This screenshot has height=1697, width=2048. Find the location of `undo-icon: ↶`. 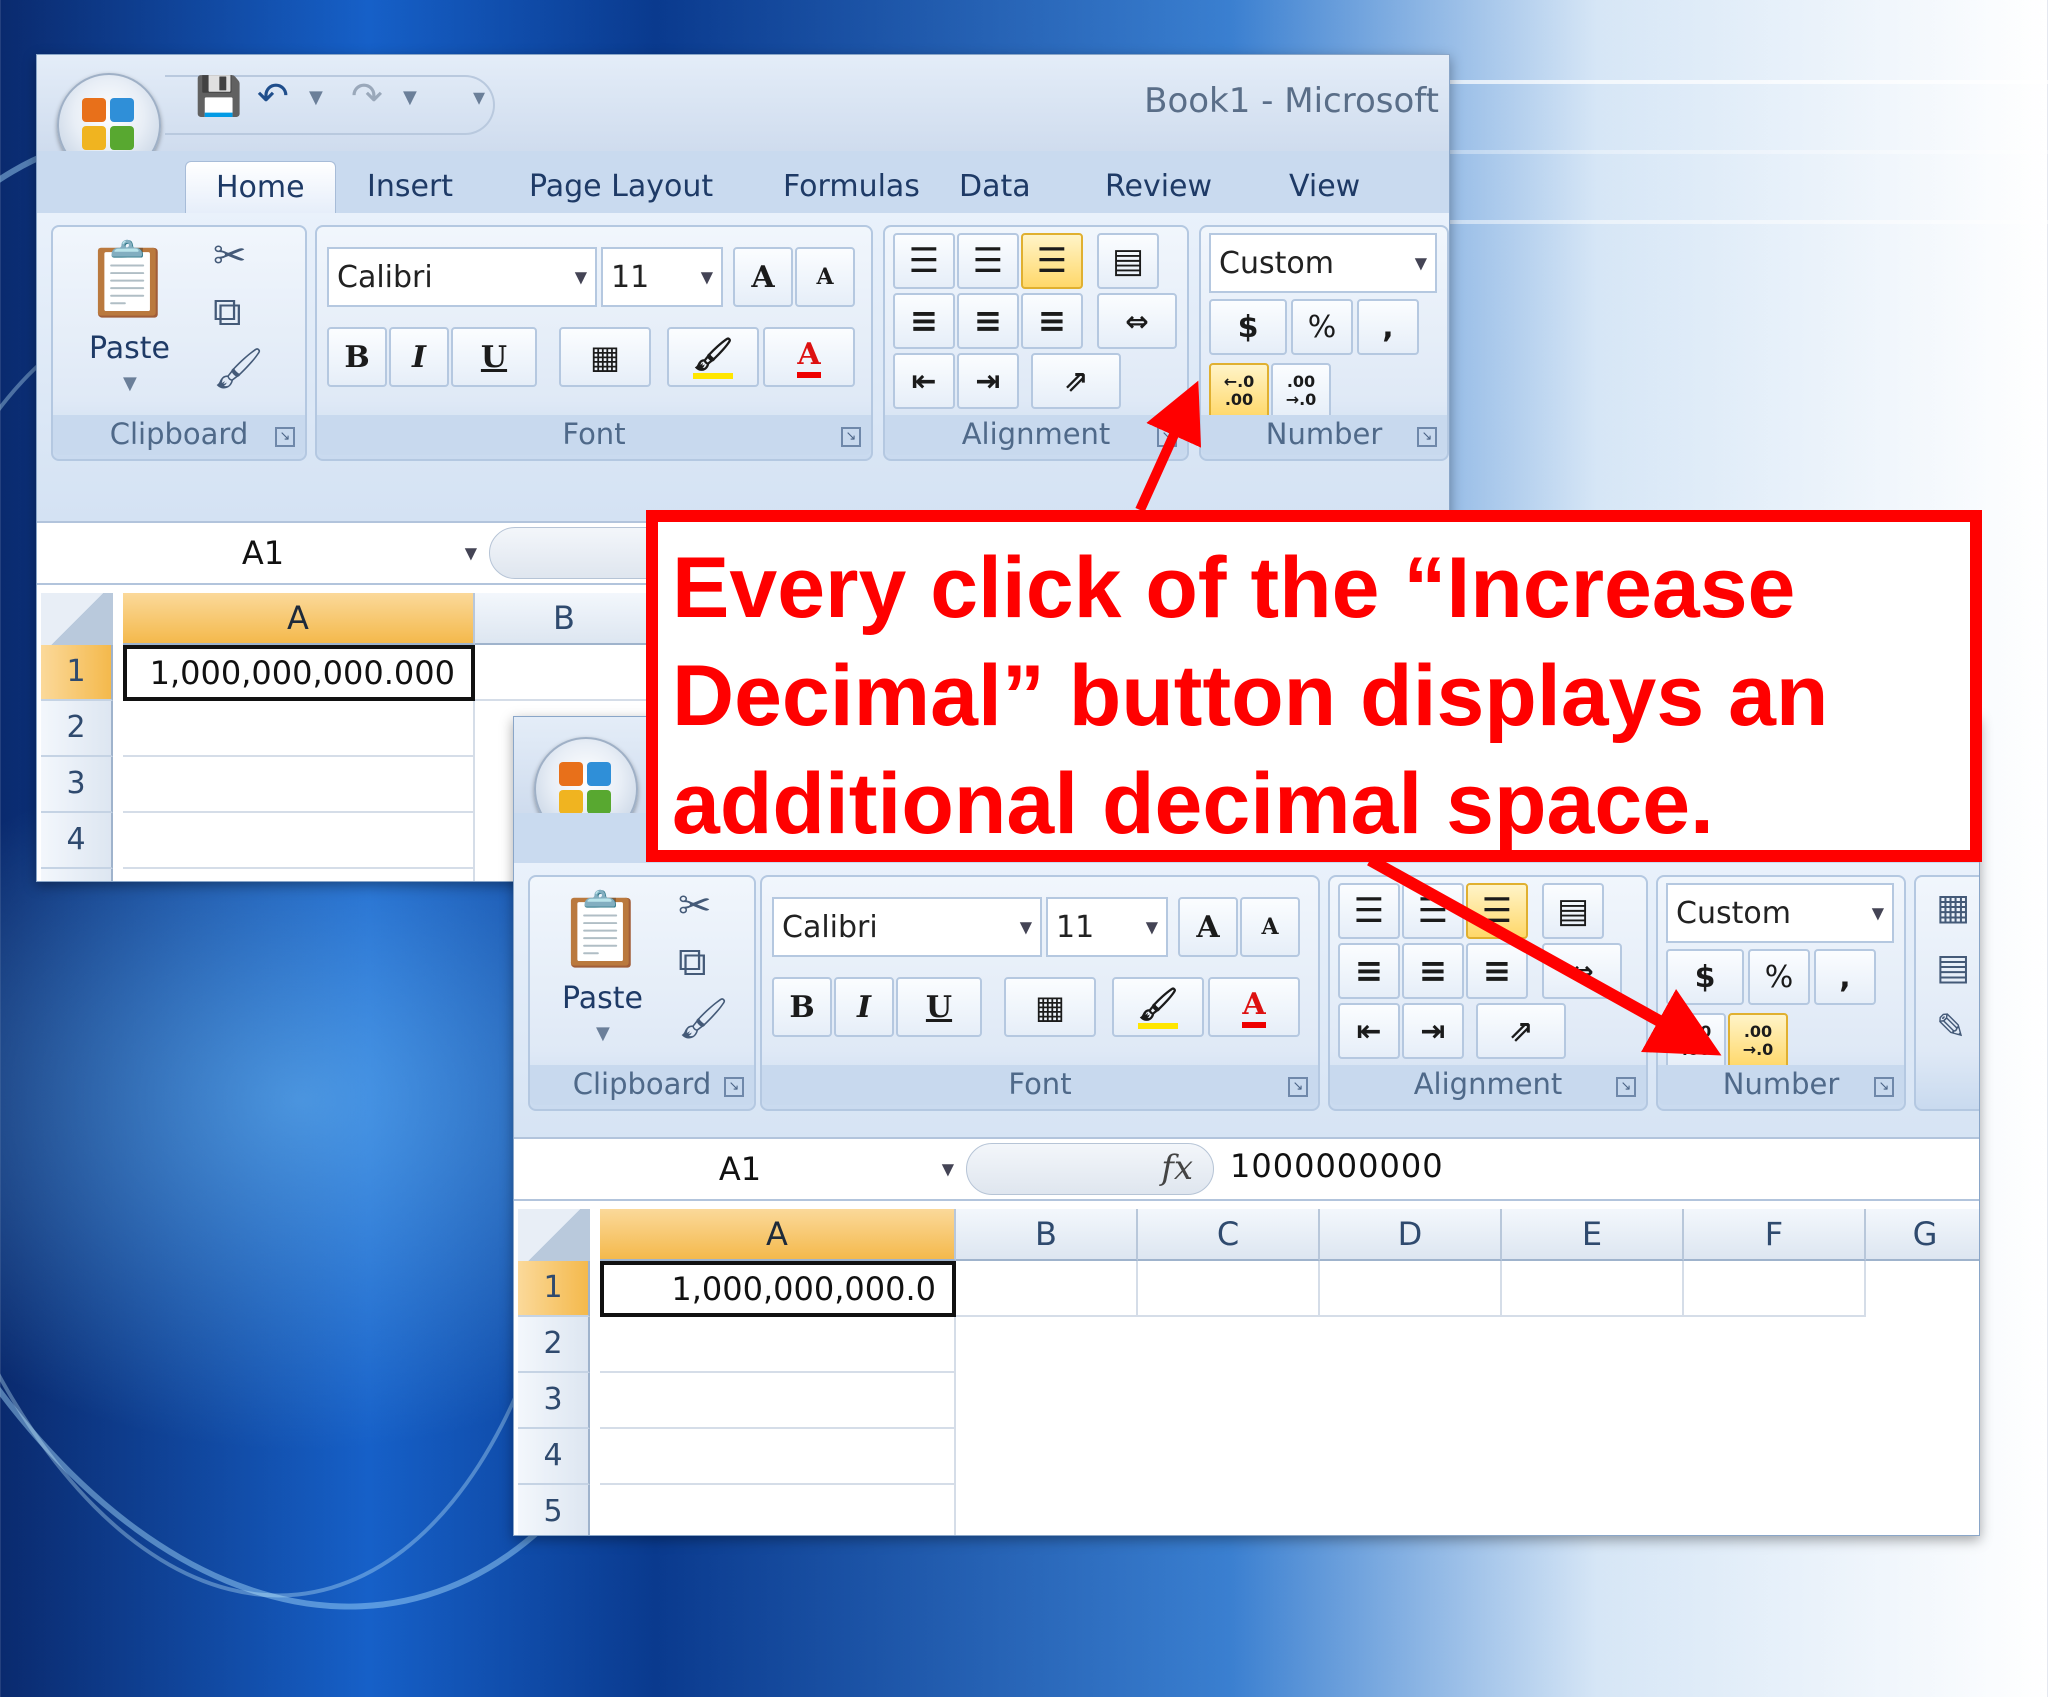

undo-icon: ↶ is located at coordinates (273, 96).